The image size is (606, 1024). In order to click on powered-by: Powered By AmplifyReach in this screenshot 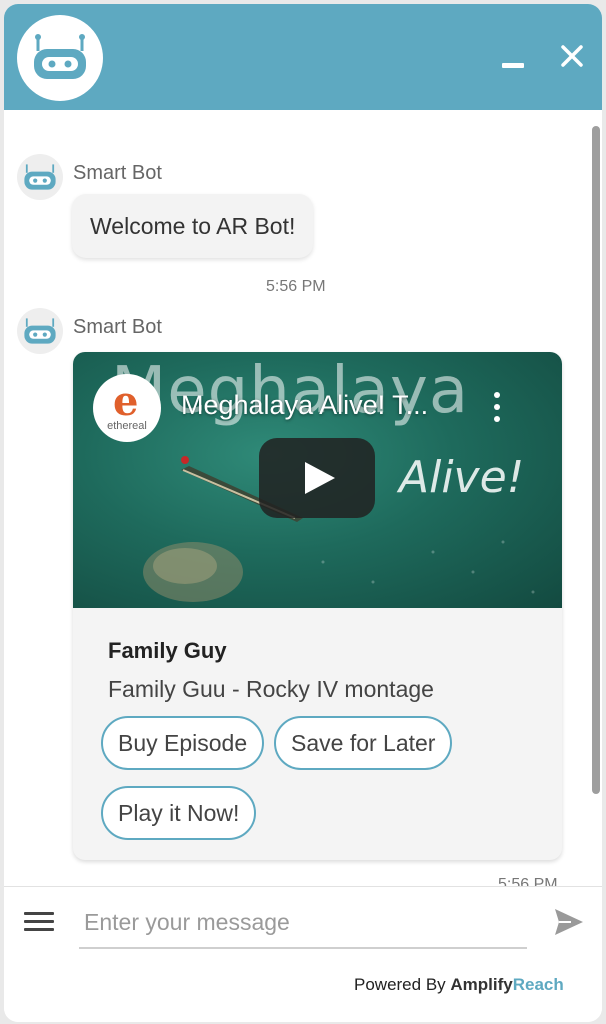, I will do `click(459, 985)`.